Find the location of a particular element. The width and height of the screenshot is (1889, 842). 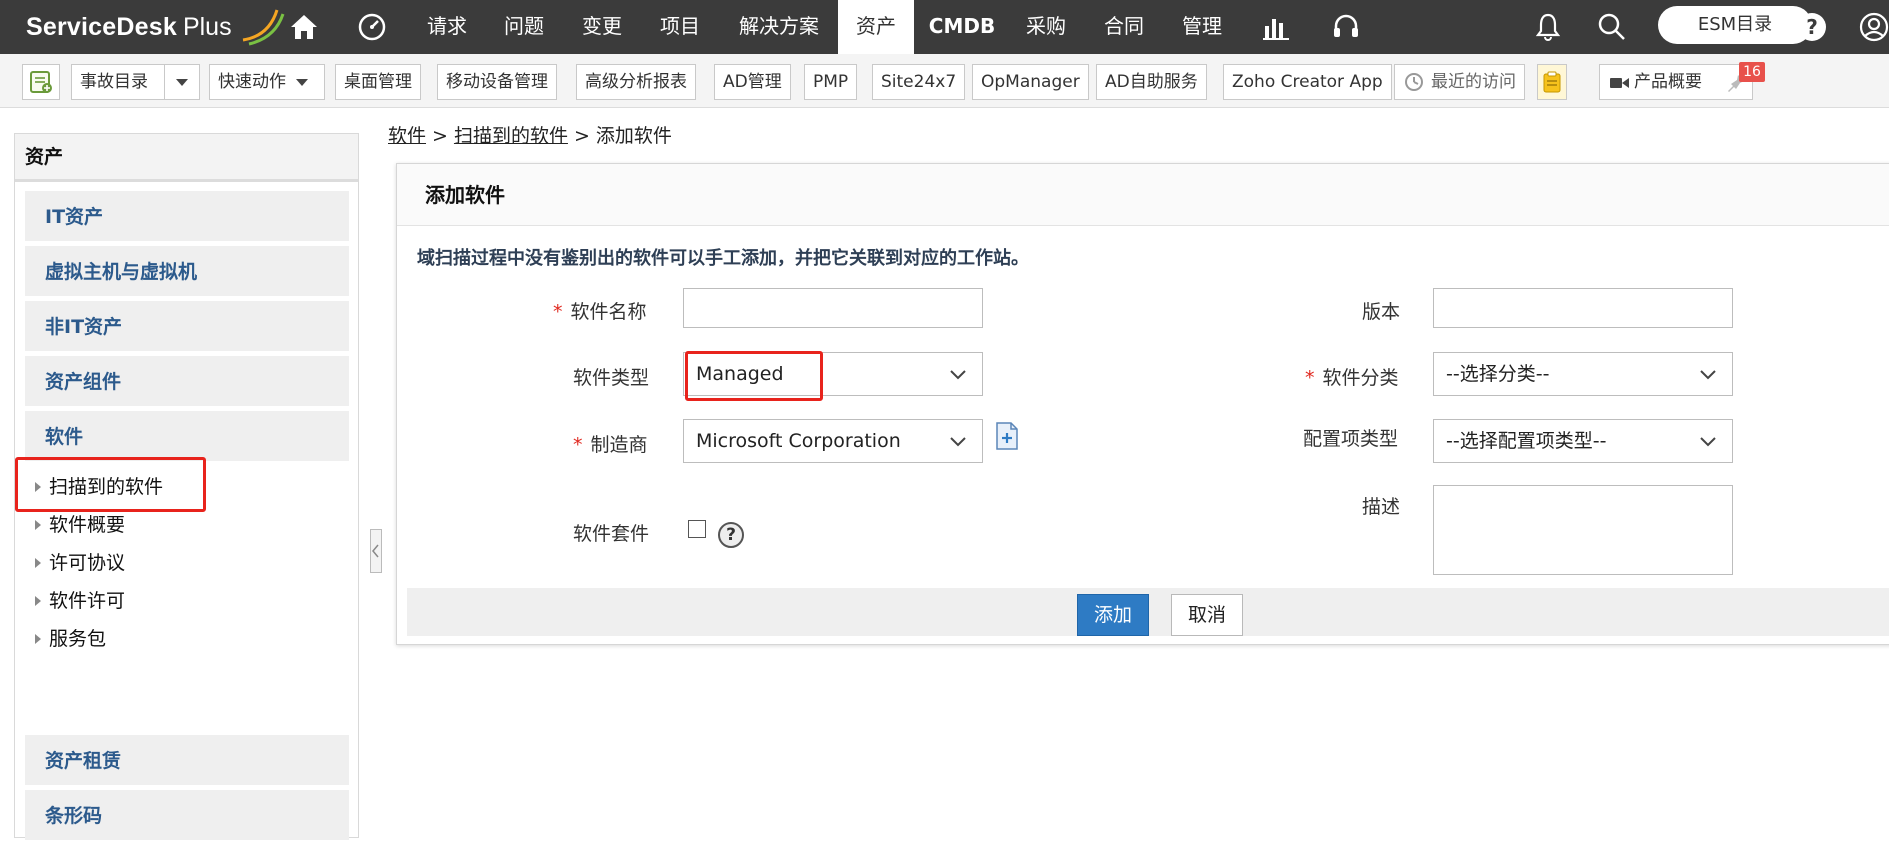

manufacturer-label-text: 制造商 is located at coordinates (619, 445).